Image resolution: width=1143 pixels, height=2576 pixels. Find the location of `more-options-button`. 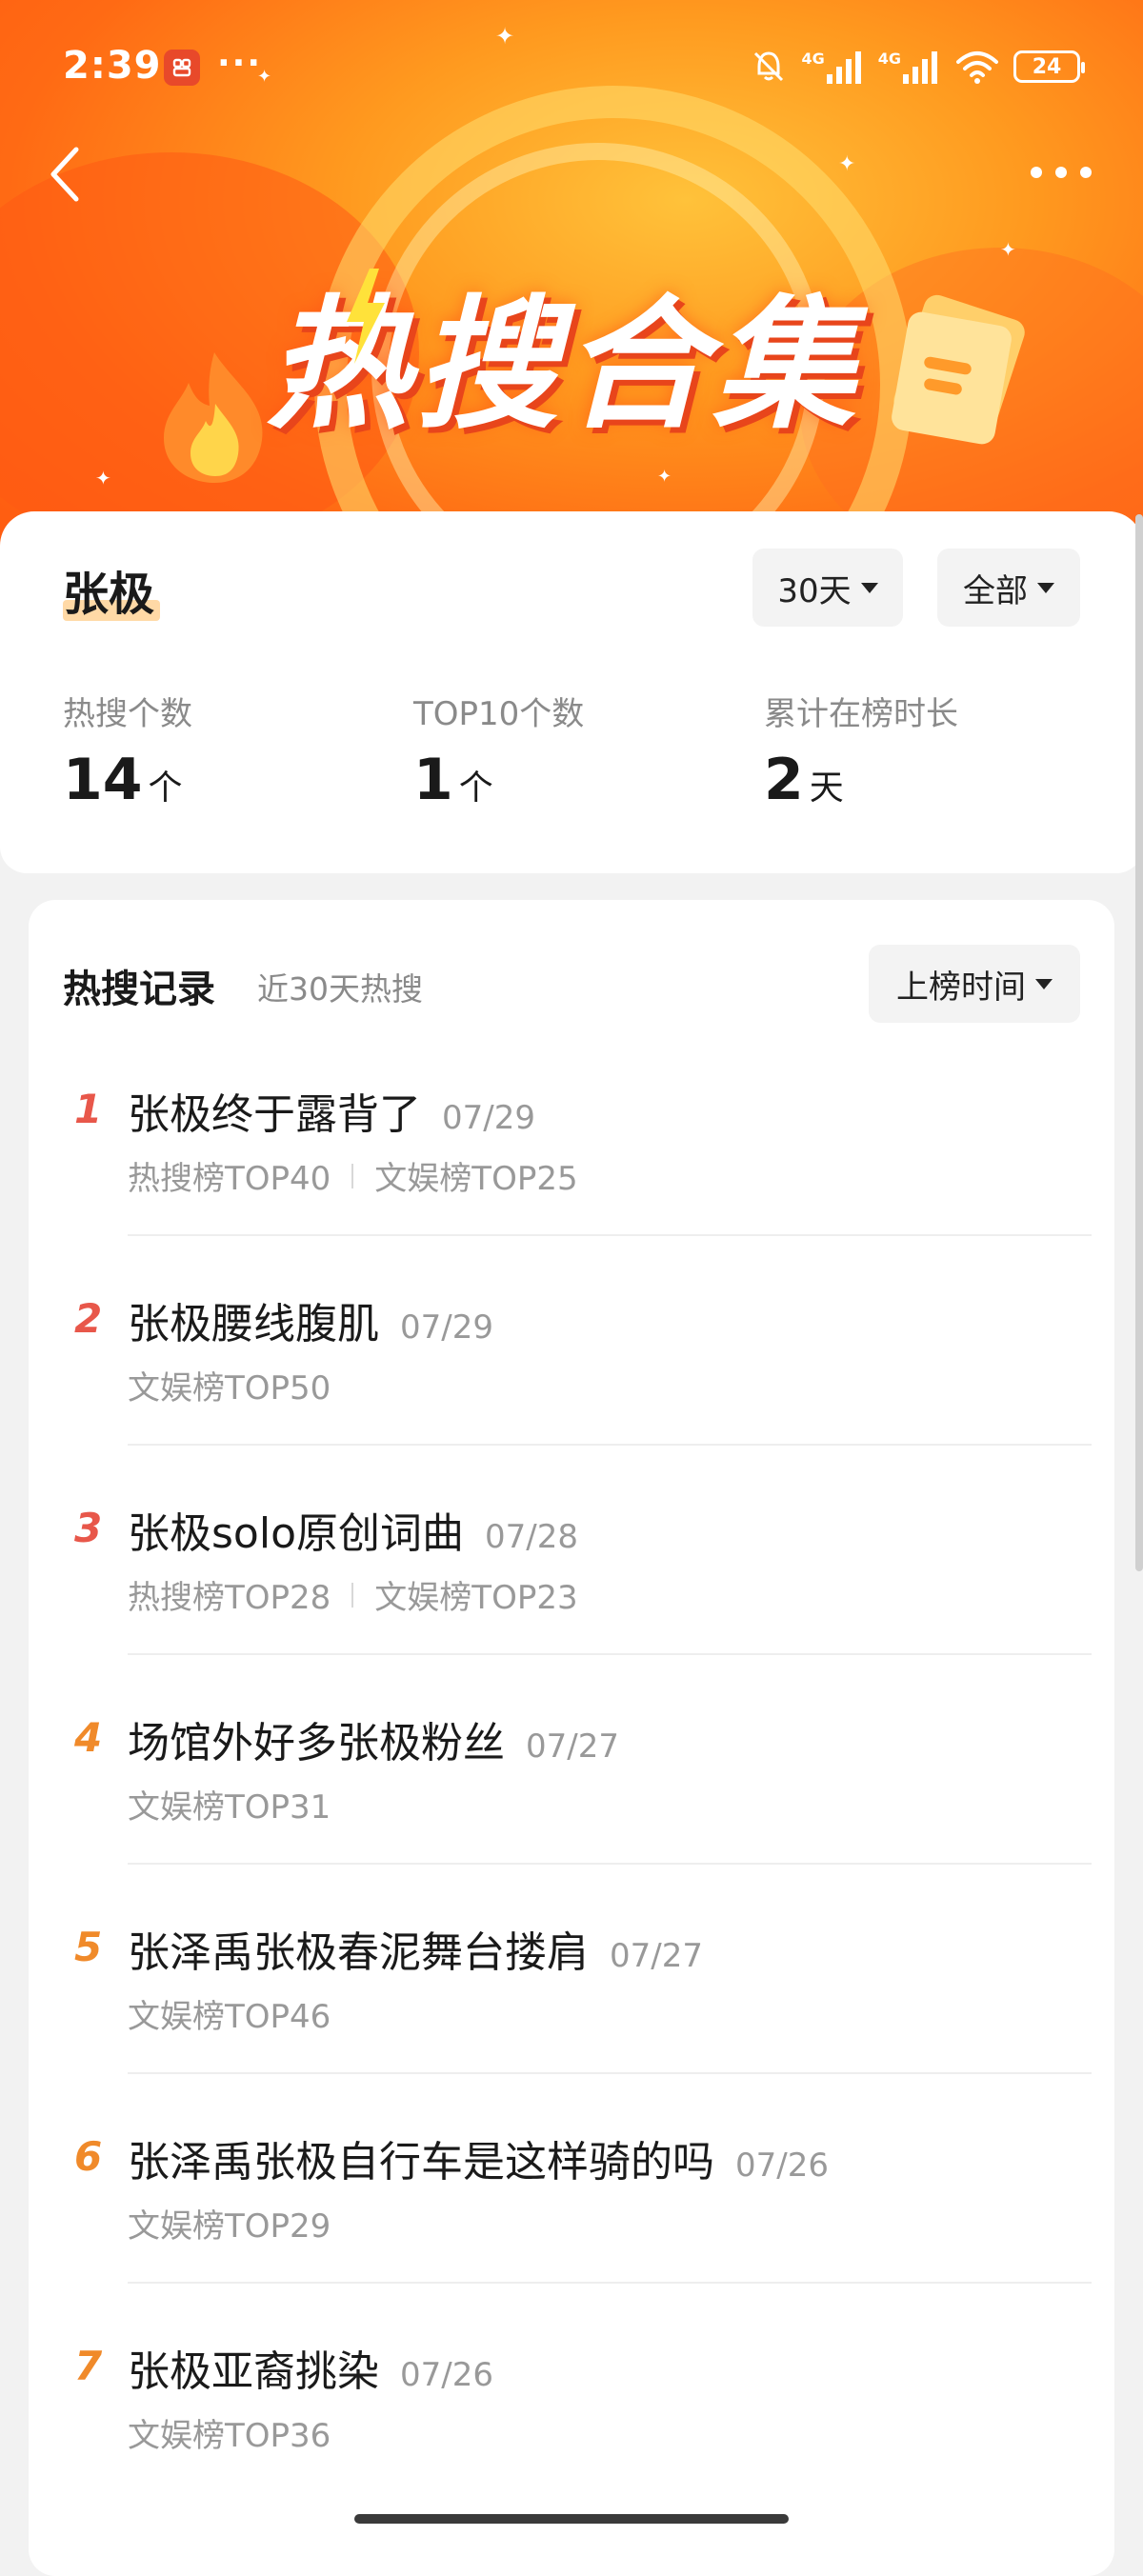

more-options-button is located at coordinates (1061, 172).